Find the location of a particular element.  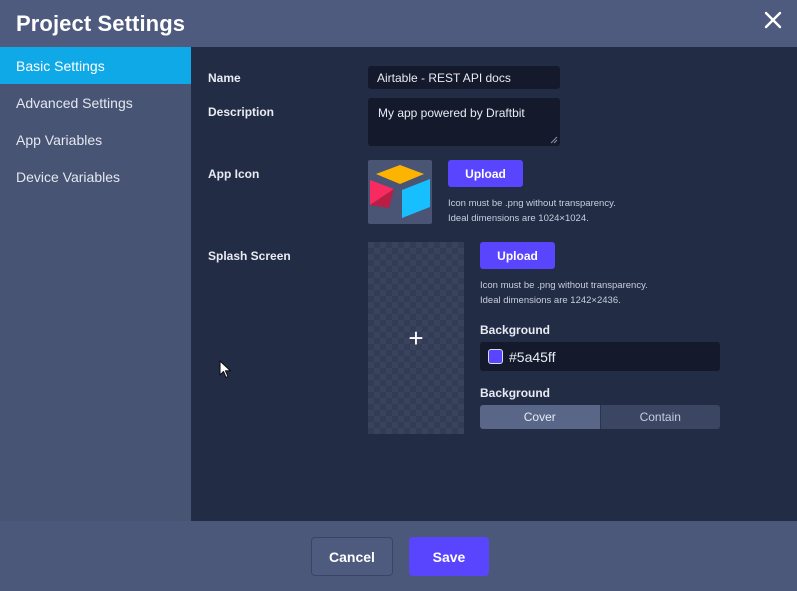

background-mode-toggle: Cover Contain is located at coordinates (600, 417).